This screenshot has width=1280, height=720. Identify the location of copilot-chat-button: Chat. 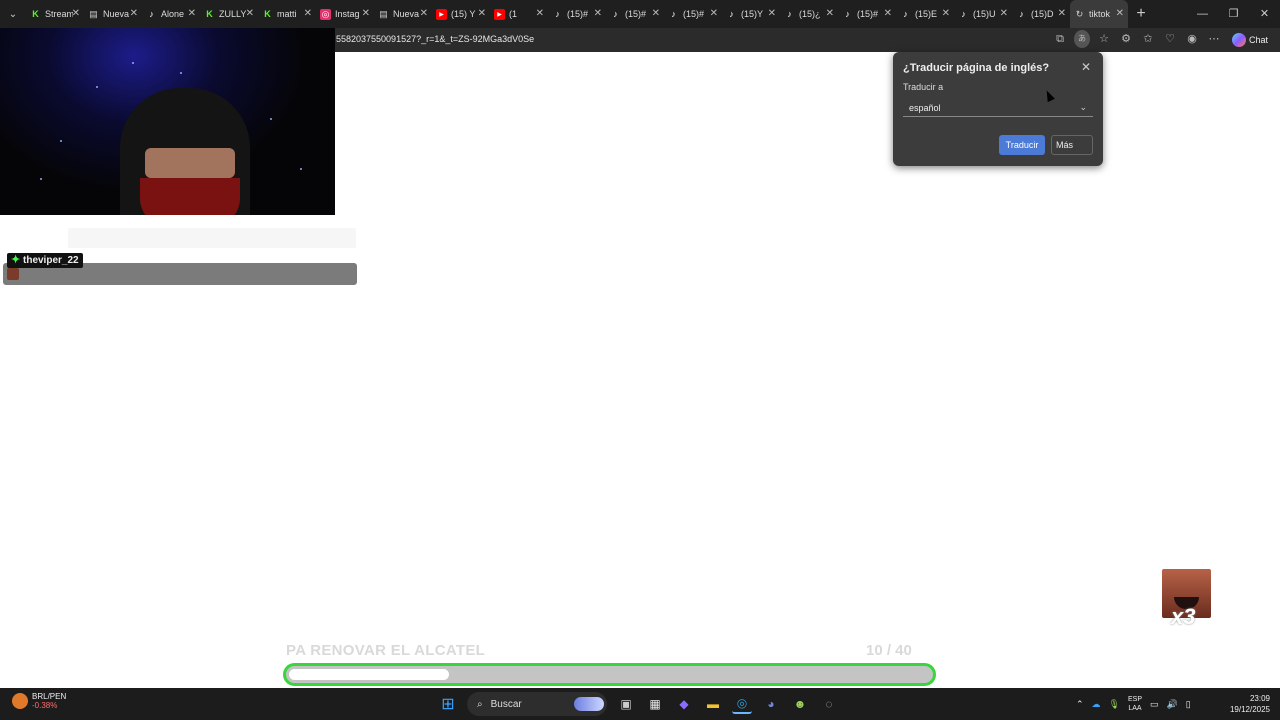
(1250, 40).